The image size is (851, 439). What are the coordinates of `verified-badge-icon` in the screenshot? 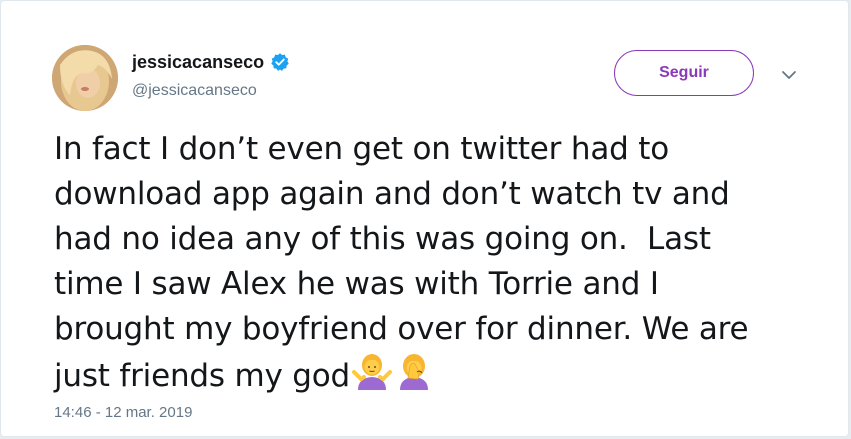 It's located at (280, 62).